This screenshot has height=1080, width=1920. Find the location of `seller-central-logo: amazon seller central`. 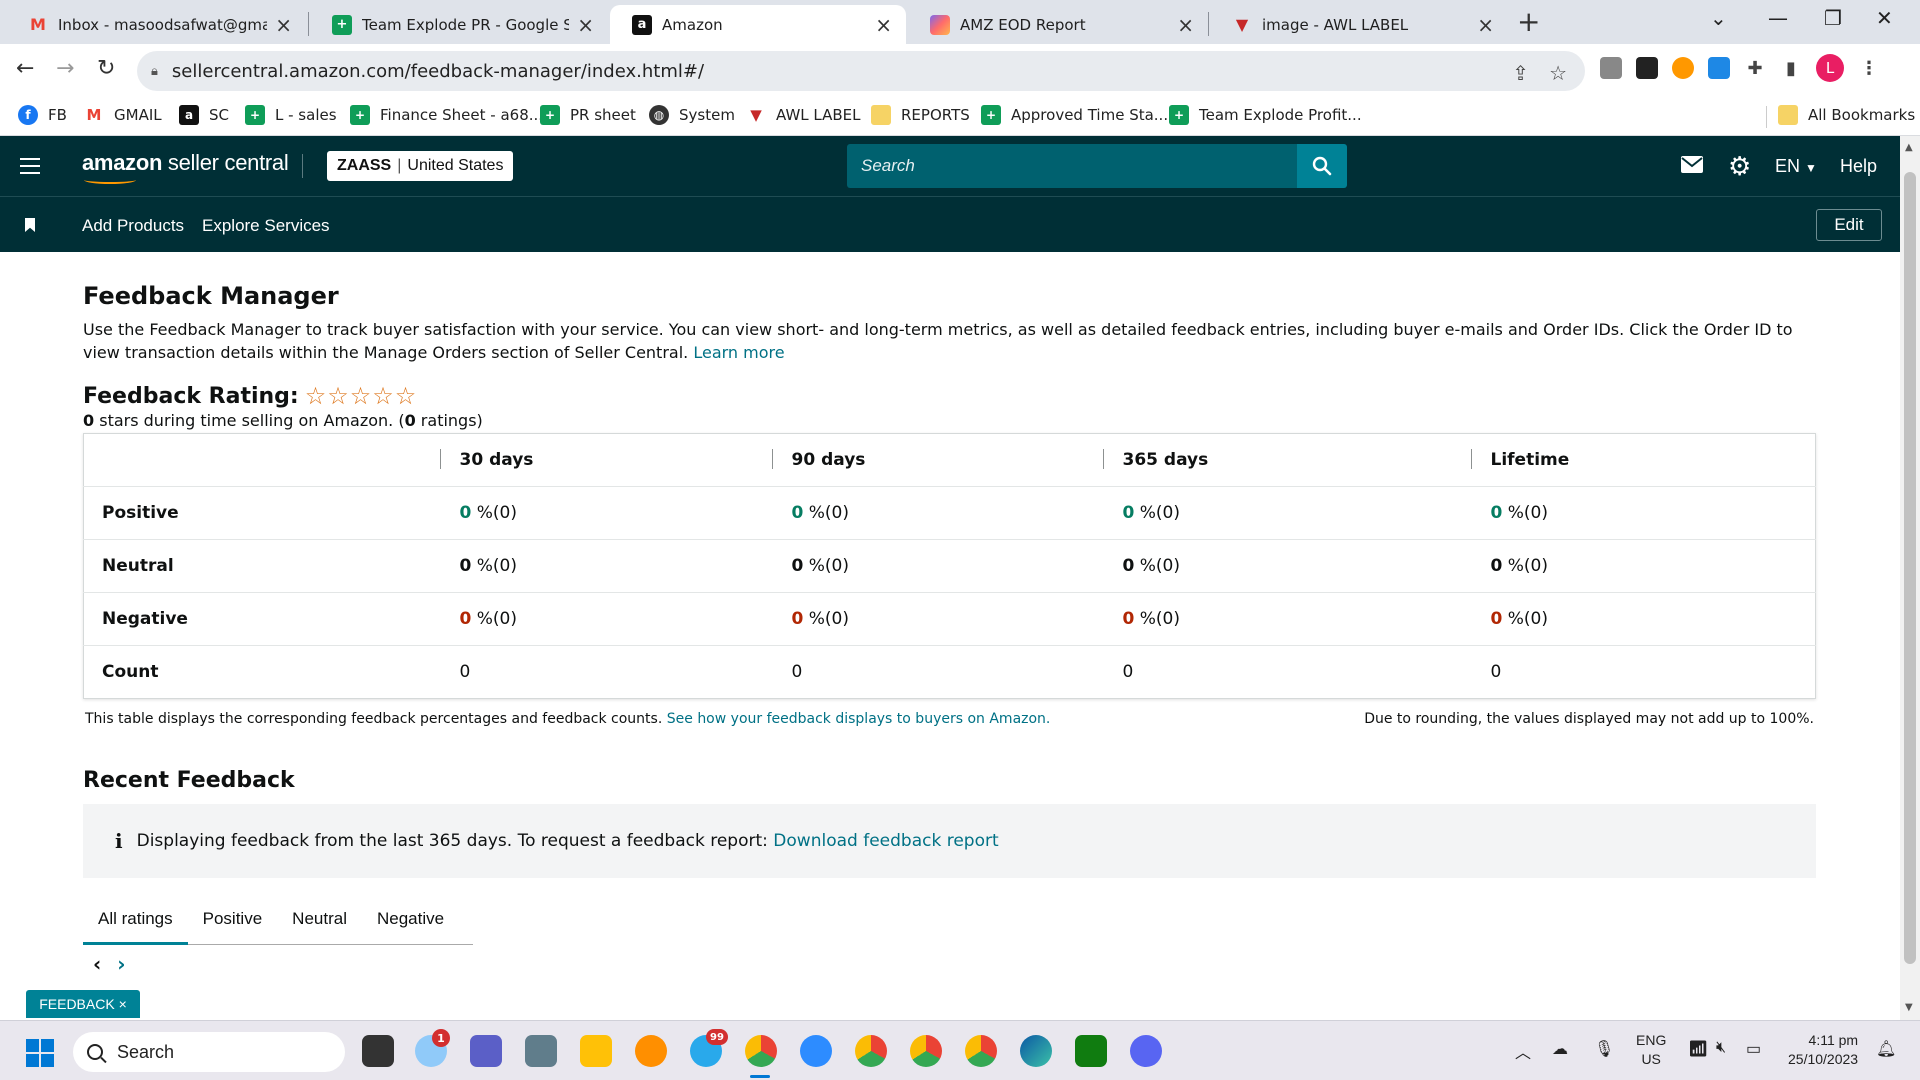

seller-central-logo: amazon seller central is located at coordinates (185, 163).